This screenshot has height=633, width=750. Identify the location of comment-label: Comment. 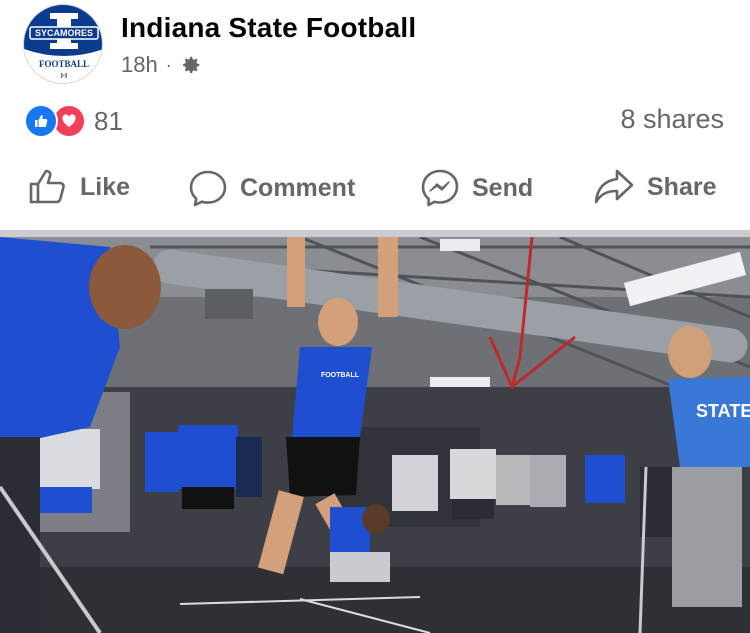
(298, 187).